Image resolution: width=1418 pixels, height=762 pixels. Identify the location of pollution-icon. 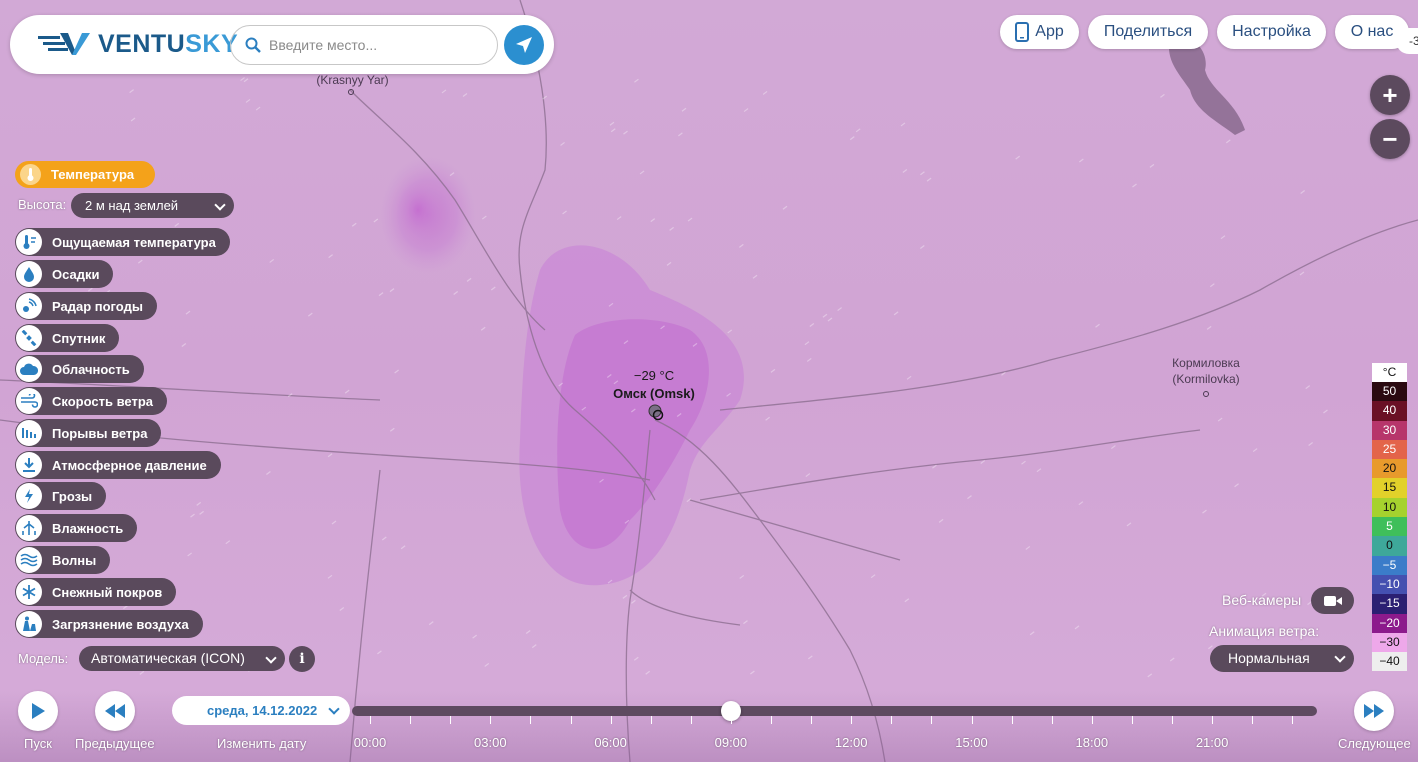
(29, 624).